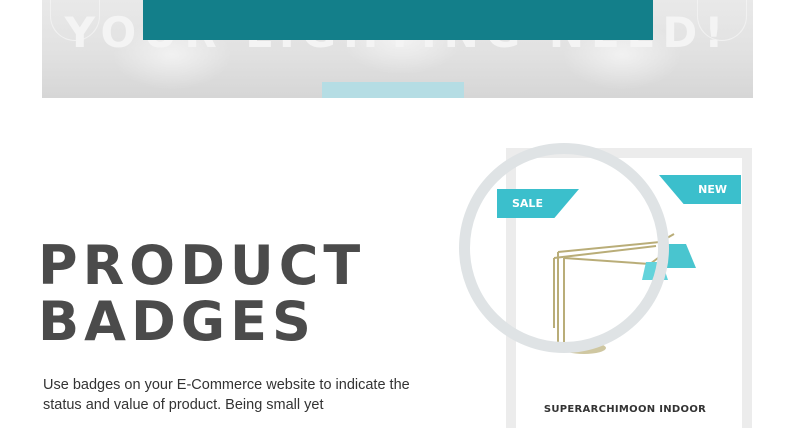 This screenshot has width=800, height=428. What do you see at coordinates (398, 20) in the screenshot?
I see `hero-accent-bar` at bounding box center [398, 20].